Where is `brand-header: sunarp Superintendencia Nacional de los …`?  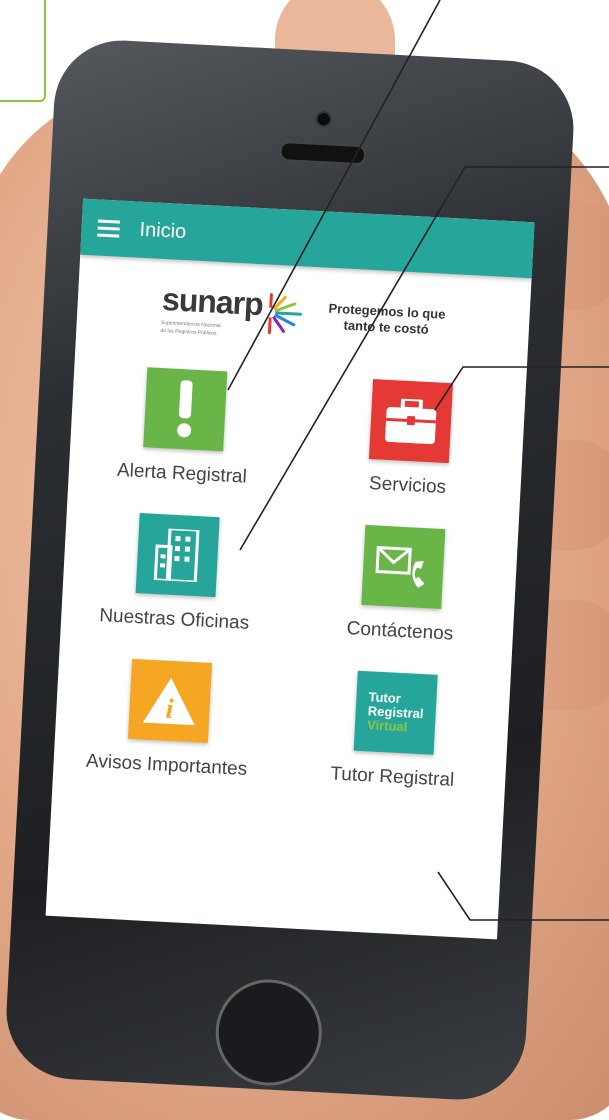 brand-header: sunarp Superintendencia Nacional de los … is located at coordinates (303, 315).